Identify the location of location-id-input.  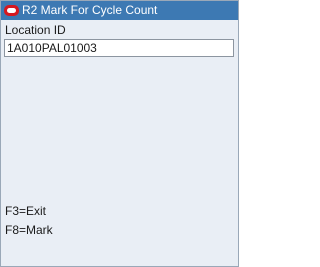
(119, 48).